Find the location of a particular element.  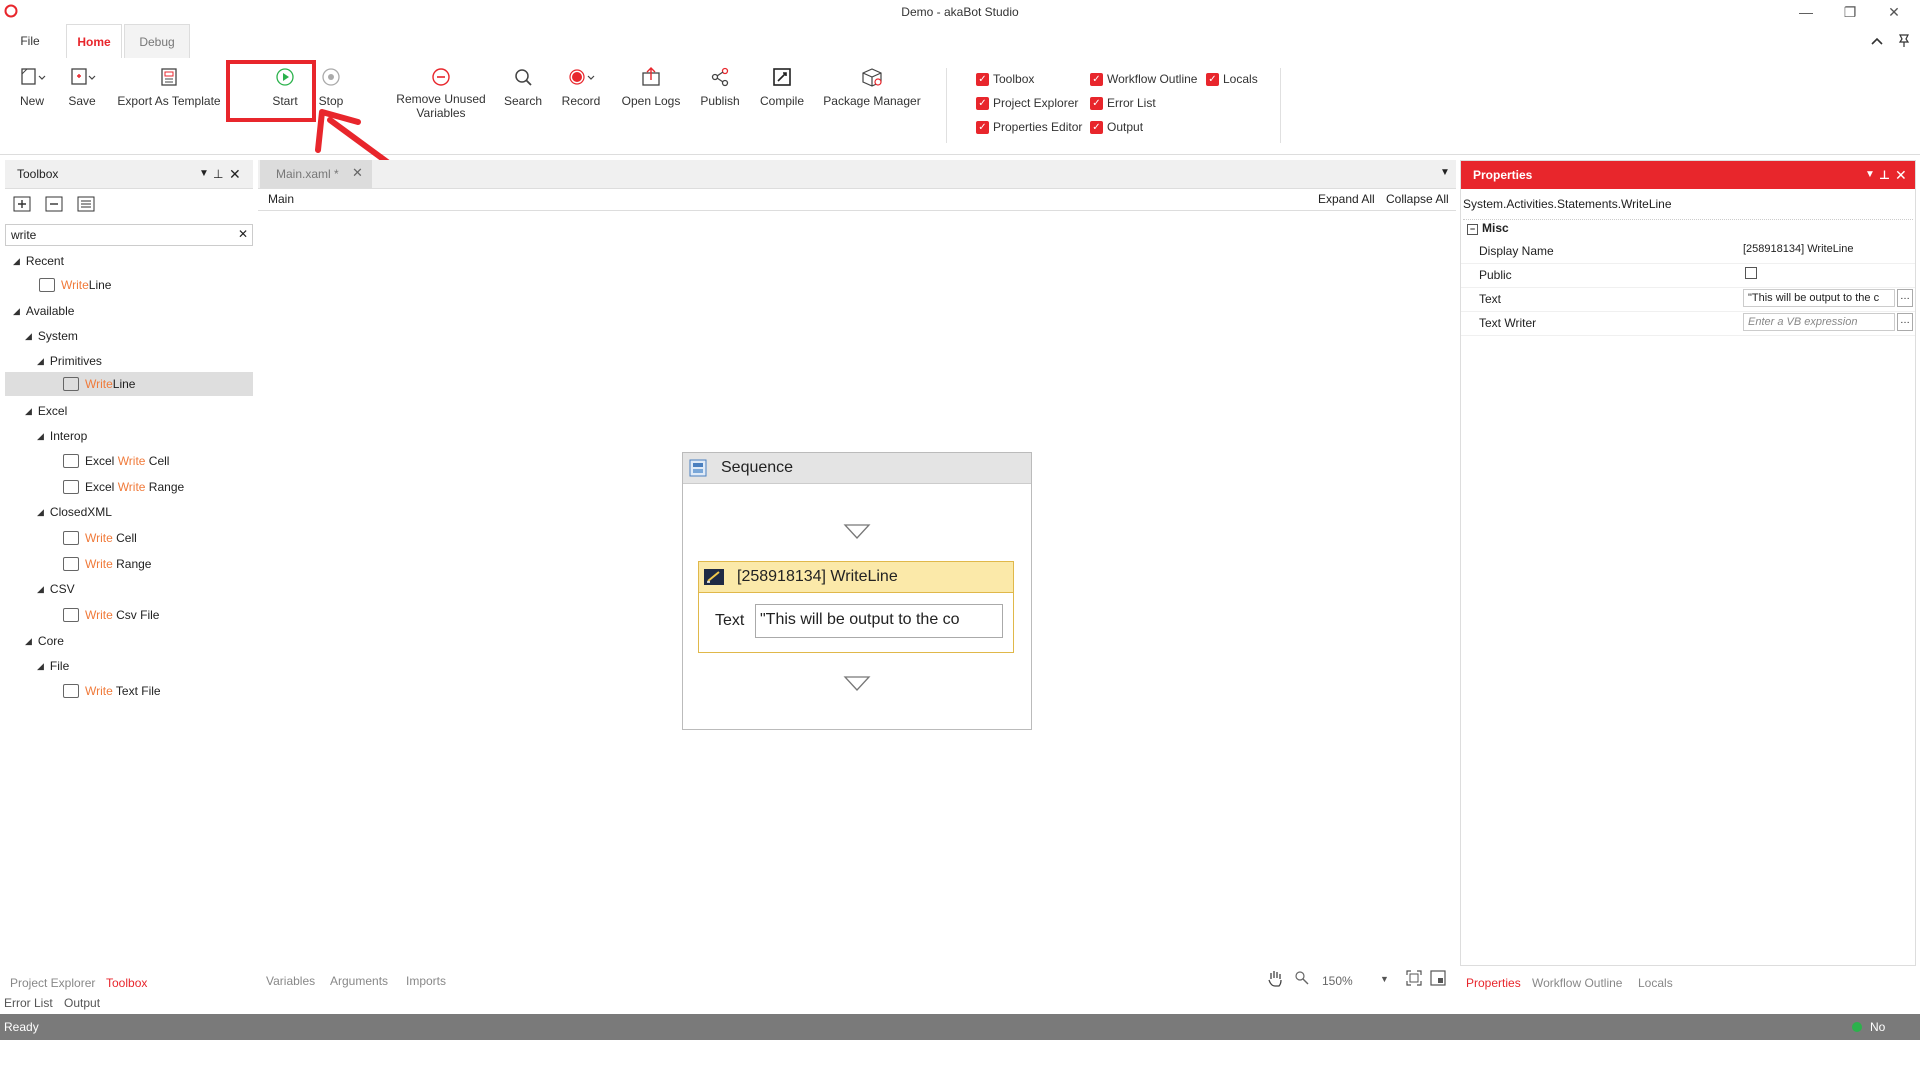

toggle-properties-editor: ✓ Properties Editor is located at coordinates (1029, 127).